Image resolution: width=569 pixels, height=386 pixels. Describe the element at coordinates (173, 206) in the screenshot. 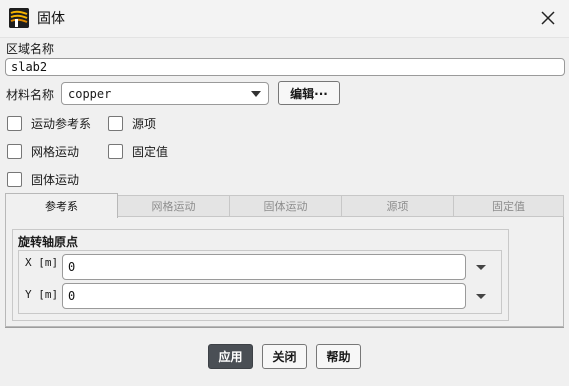

I see `tab-mesh-motion: 网格运动` at that location.